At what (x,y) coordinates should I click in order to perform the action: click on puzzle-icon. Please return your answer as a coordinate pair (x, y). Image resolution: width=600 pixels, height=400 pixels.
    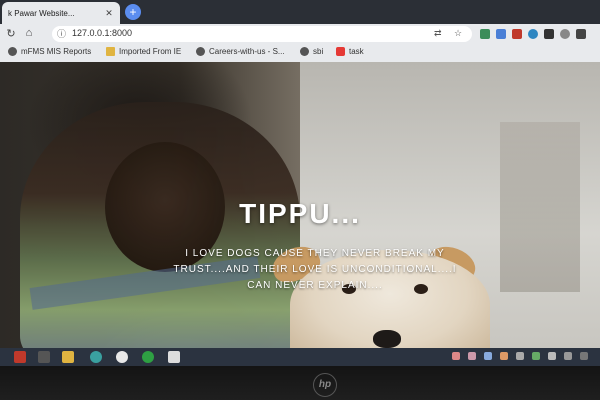
    Looking at the image, I should click on (581, 34).